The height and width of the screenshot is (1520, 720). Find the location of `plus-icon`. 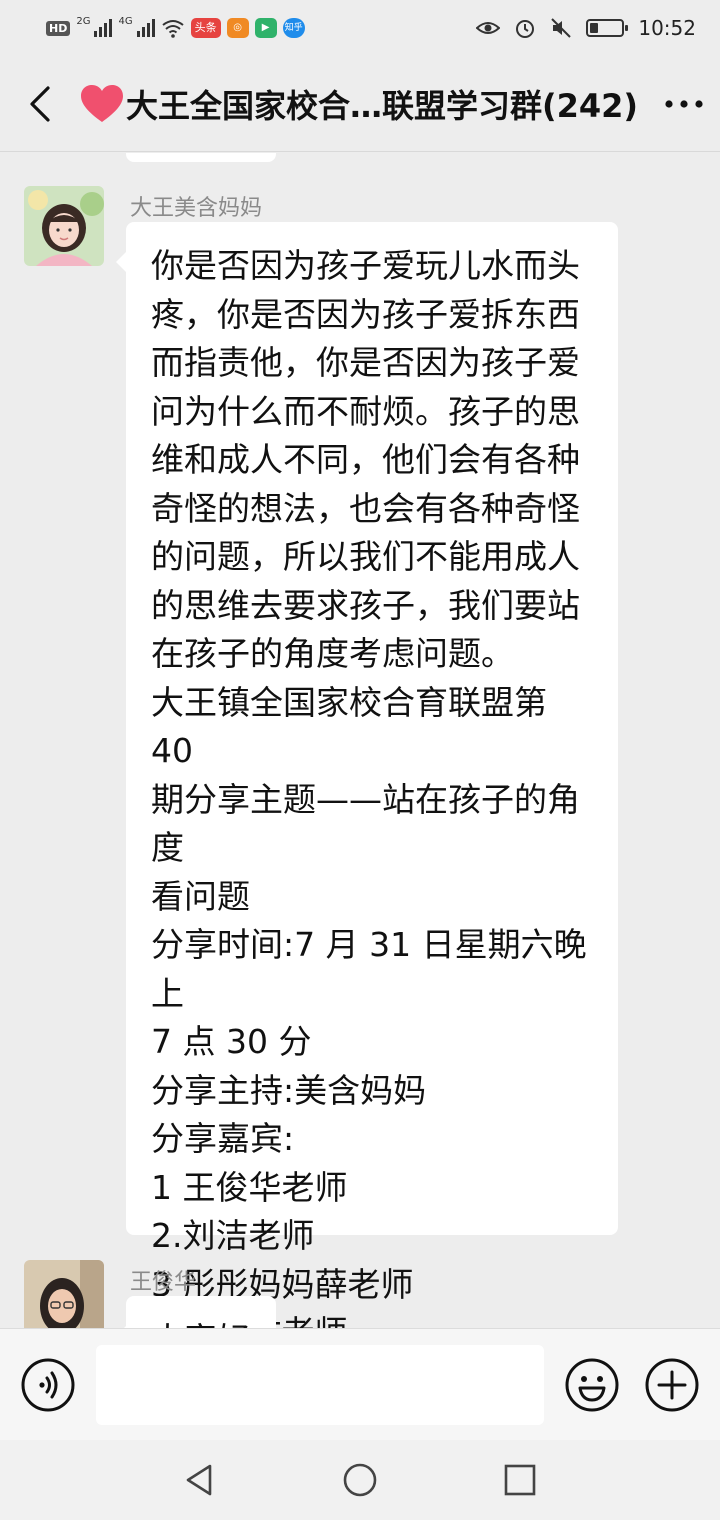

plus-icon is located at coordinates (672, 1385).